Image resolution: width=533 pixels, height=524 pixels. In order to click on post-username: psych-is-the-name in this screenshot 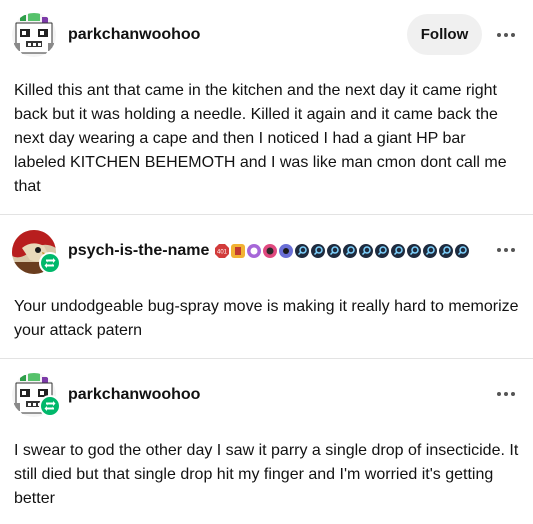, I will do `click(138, 251)`.